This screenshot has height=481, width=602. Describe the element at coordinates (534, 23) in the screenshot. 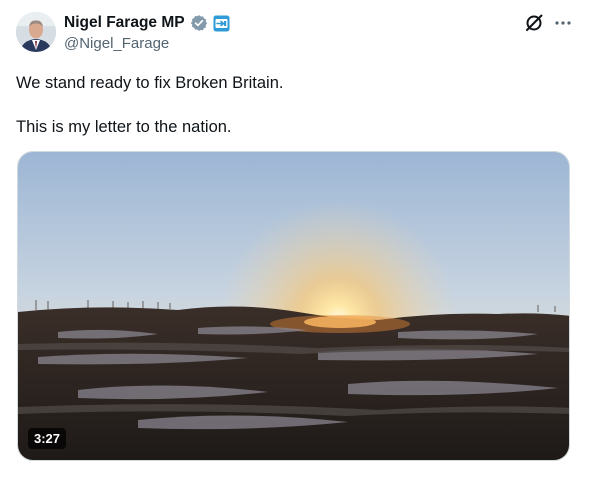

I see `grok-icon` at that location.